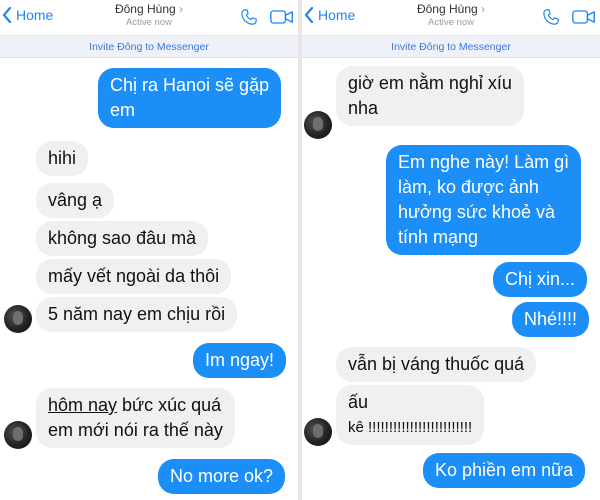 The height and width of the screenshot is (500, 600). Describe the element at coordinates (137, 314) in the screenshot. I see `message-incoming: 5 năm nay em chịu rồi` at that location.